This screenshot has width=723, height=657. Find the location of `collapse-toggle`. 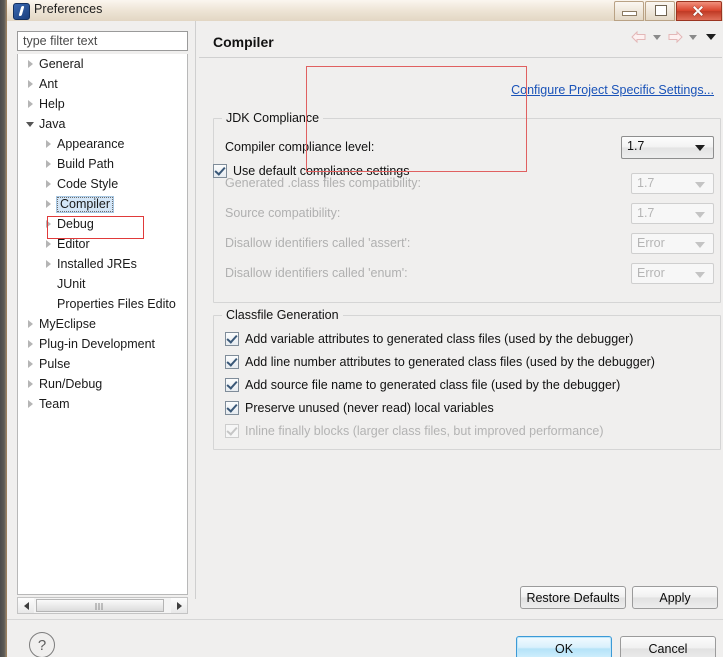

collapse-toggle is located at coordinates (31, 124).